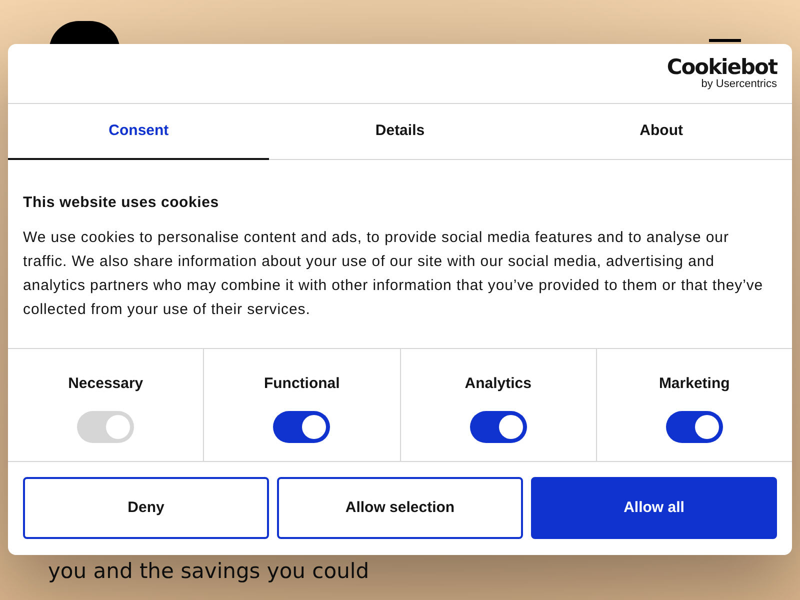 The height and width of the screenshot is (600, 800). Describe the element at coordinates (106, 384) in the screenshot. I see `category-label: Necessary` at that location.